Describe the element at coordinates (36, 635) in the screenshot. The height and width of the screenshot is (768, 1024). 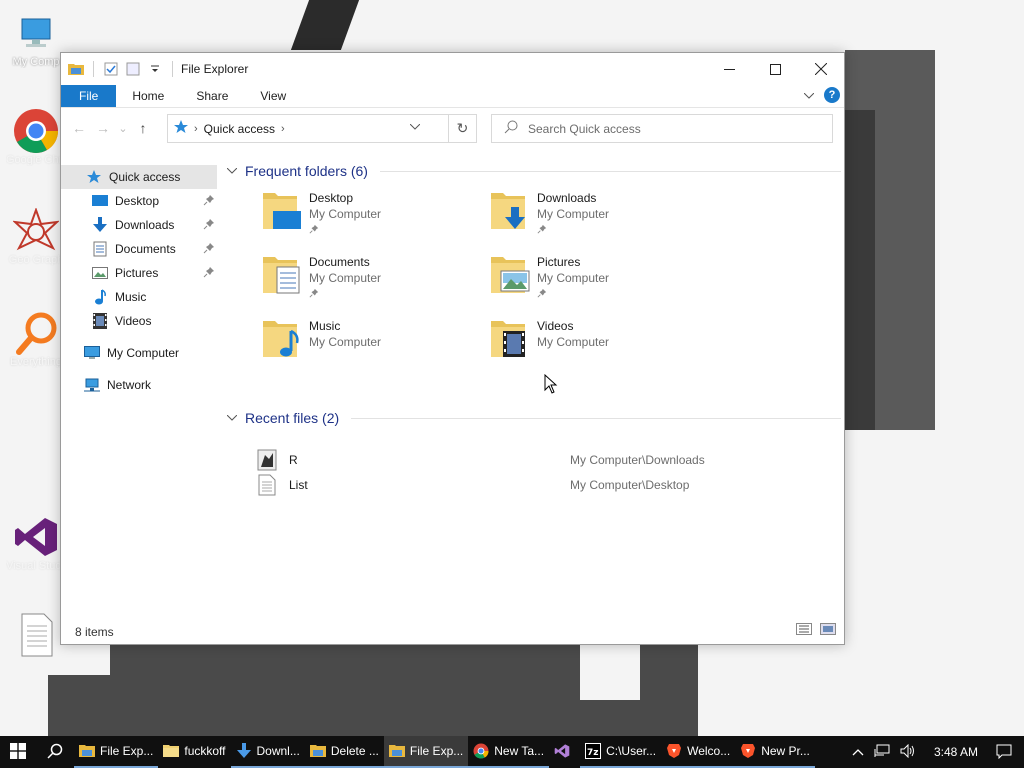
I see `desktop-icon-document` at that location.